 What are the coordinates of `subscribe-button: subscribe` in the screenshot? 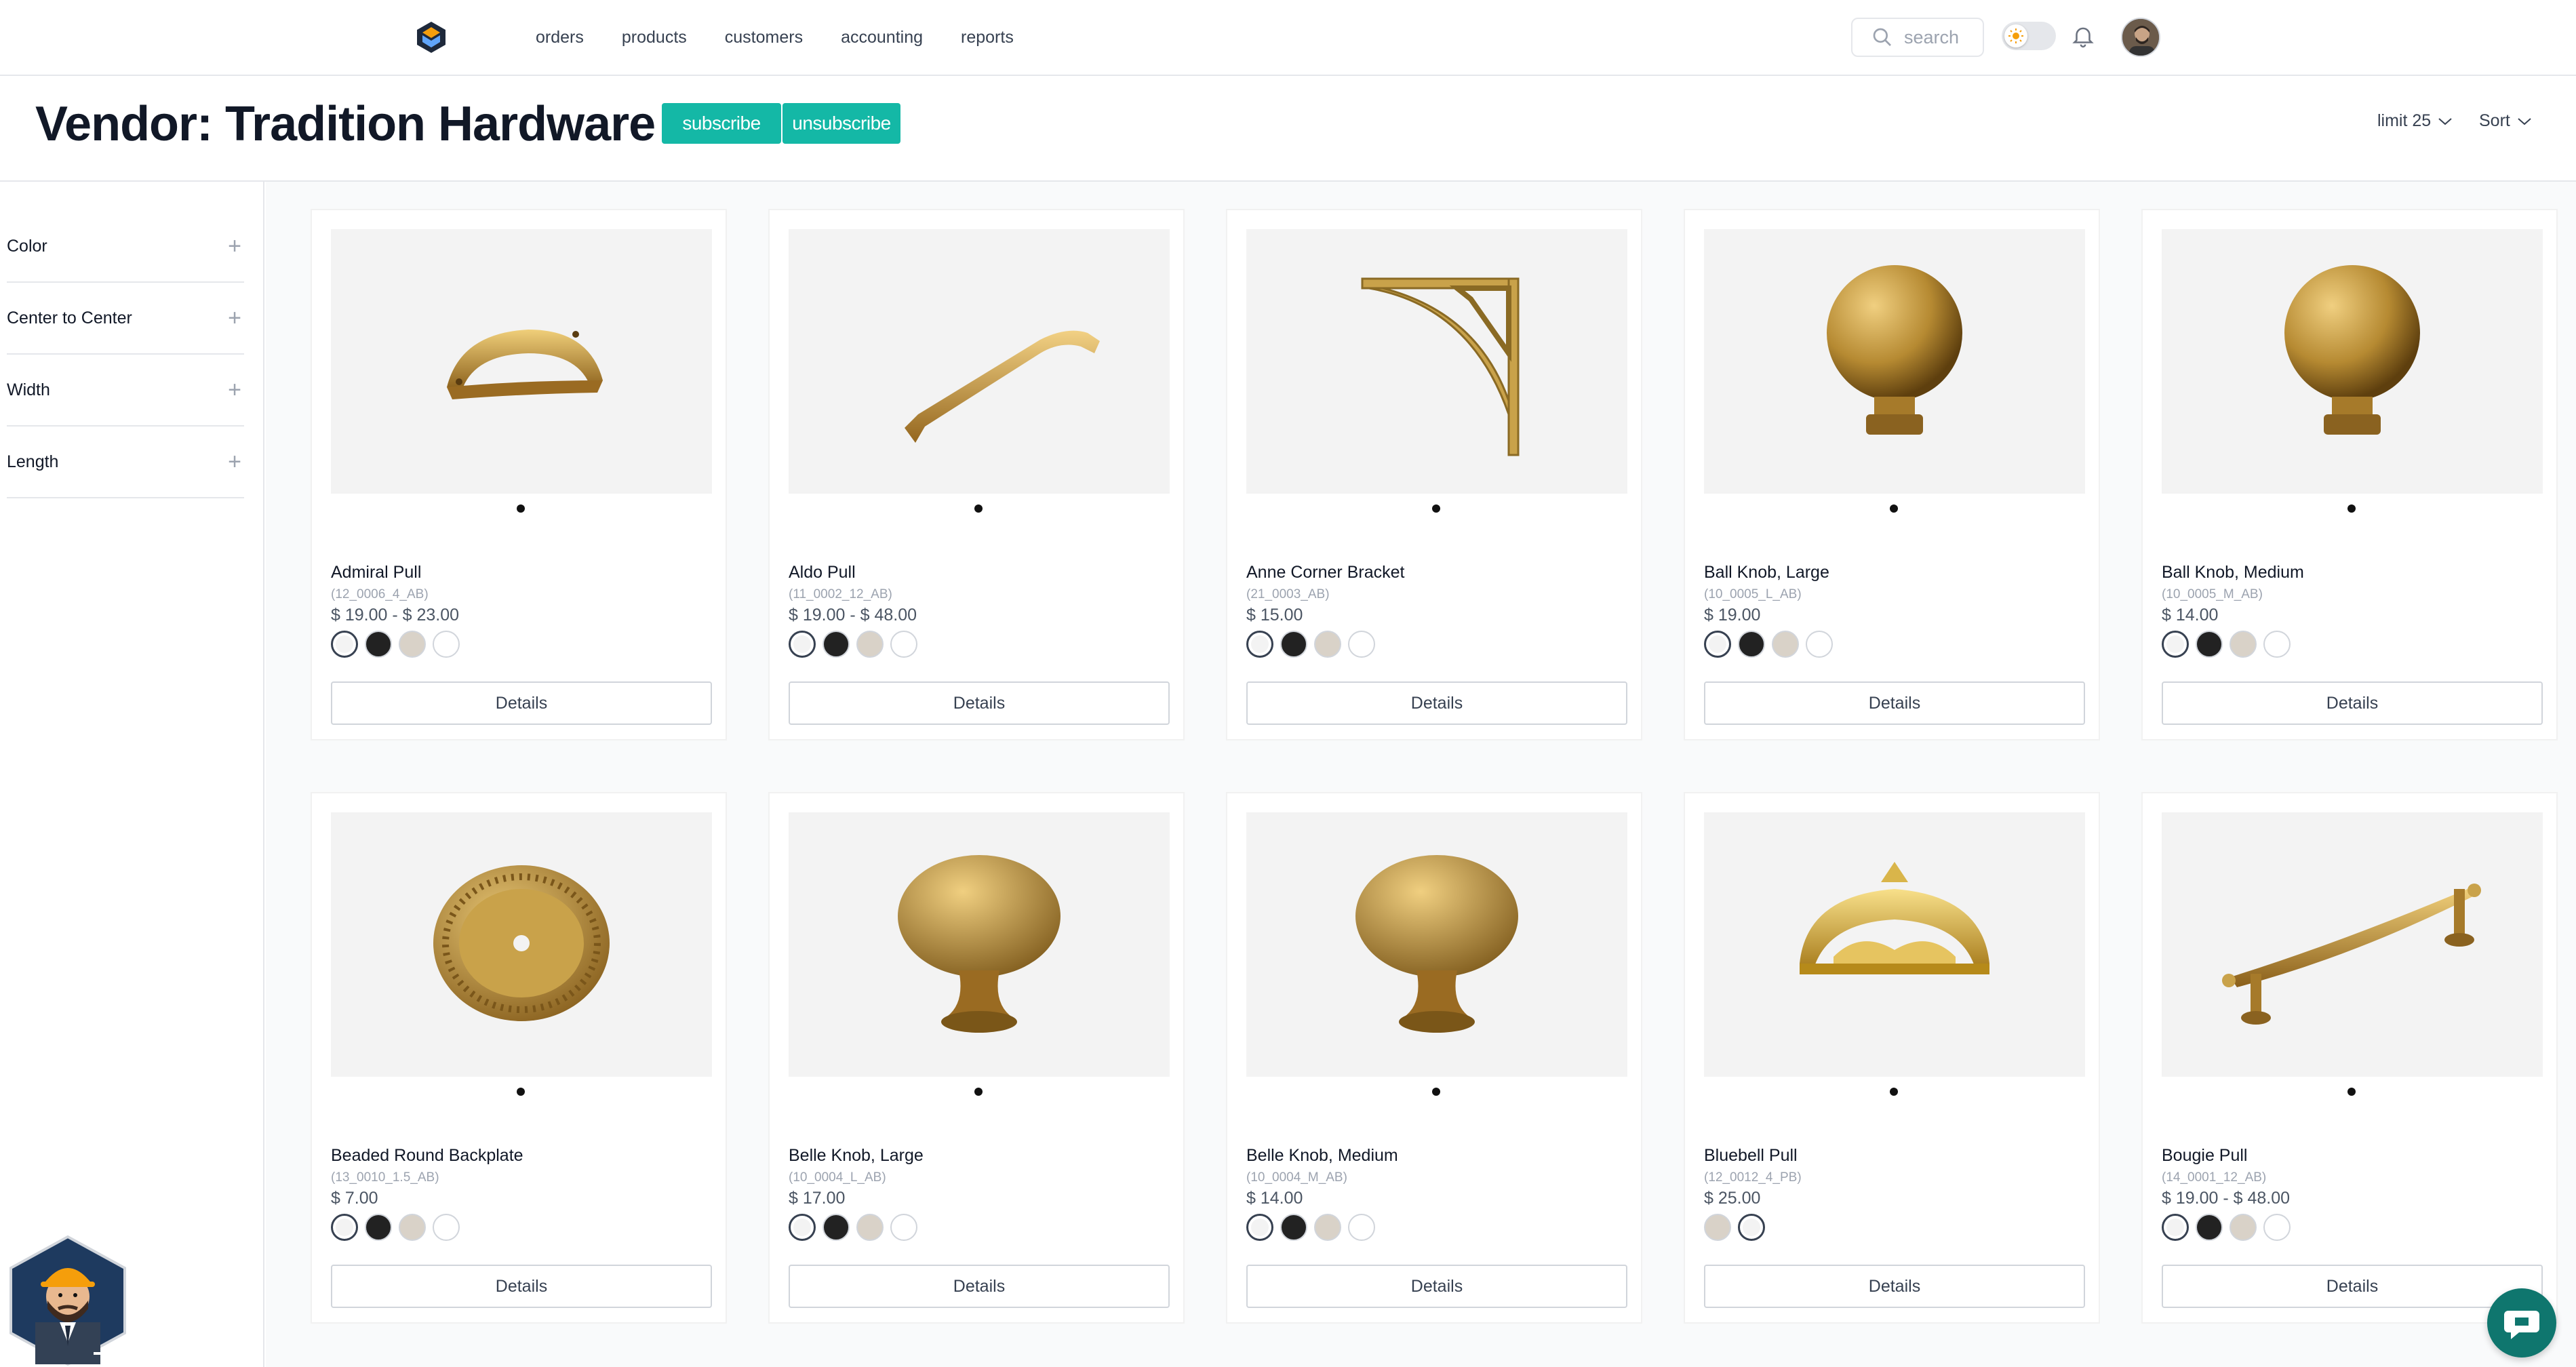 It's located at (721, 124).